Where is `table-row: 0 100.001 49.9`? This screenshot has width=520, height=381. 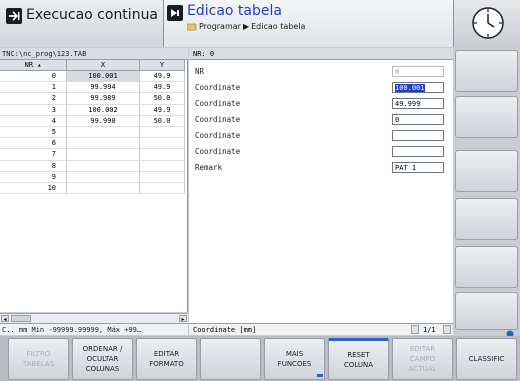 table-row: 0 100.001 49.9 is located at coordinates (92, 76).